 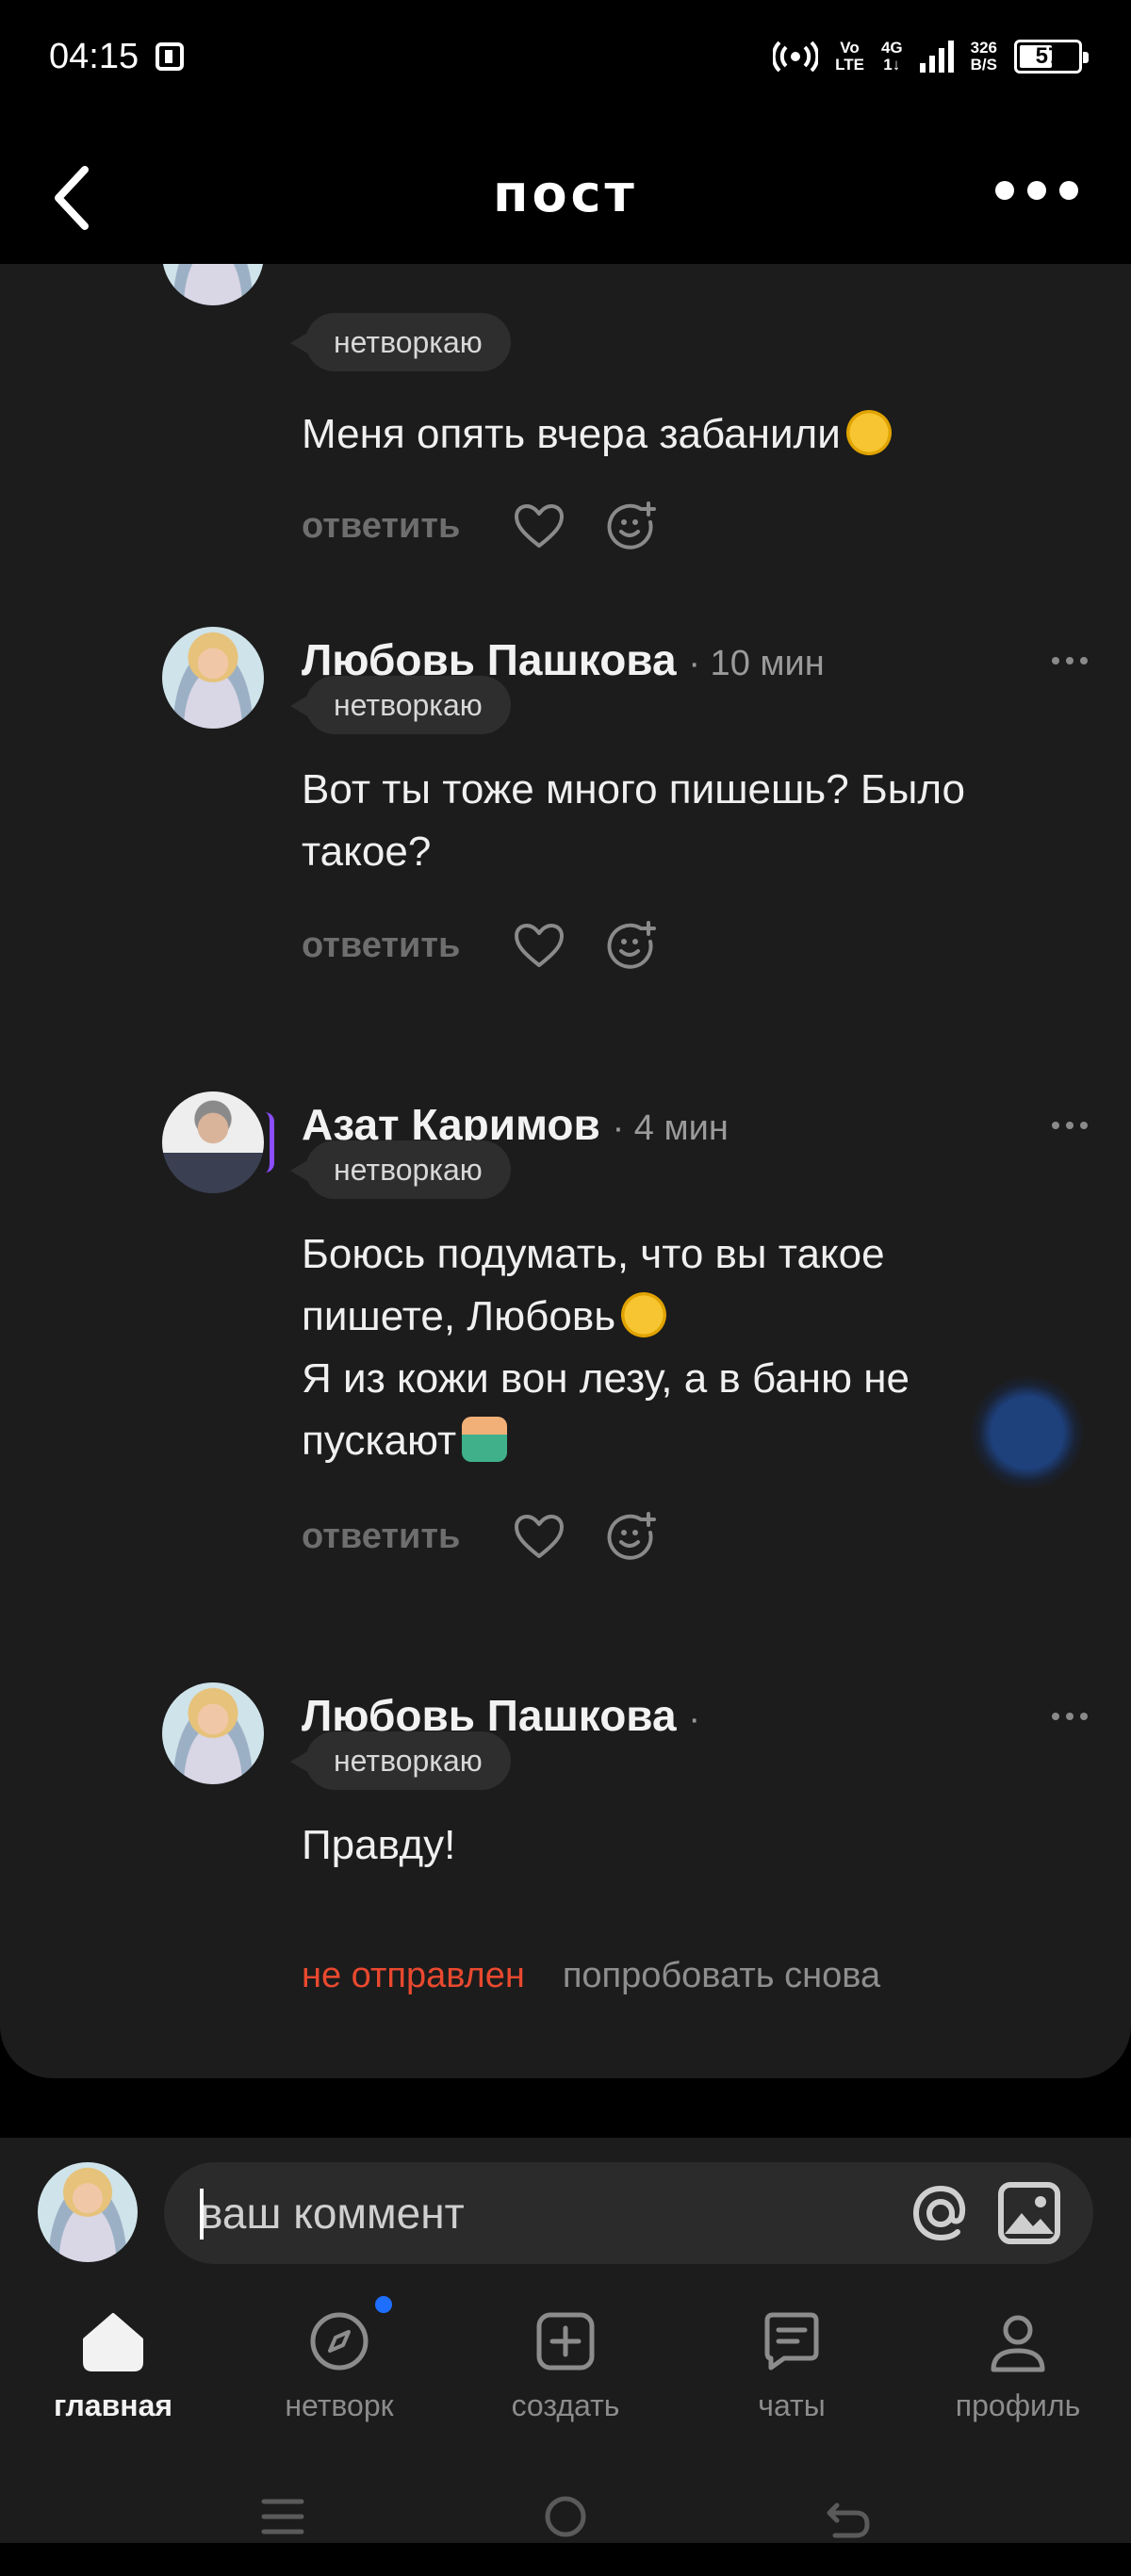 I want to click on comment-line-text: пускают, so click(x=380, y=1441).